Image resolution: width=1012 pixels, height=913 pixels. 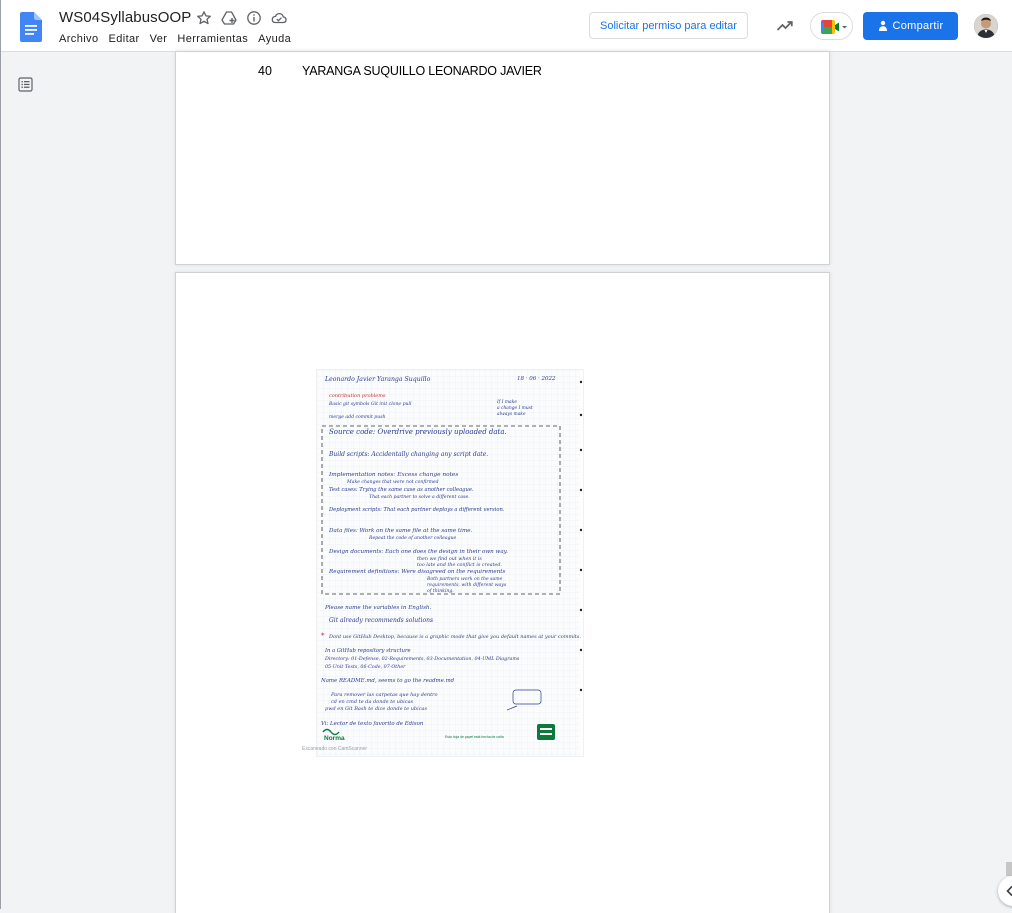 What do you see at coordinates (1009, 891) in the screenshot?
I see `chevron-left-icon` at bounding box center [1009, 891].